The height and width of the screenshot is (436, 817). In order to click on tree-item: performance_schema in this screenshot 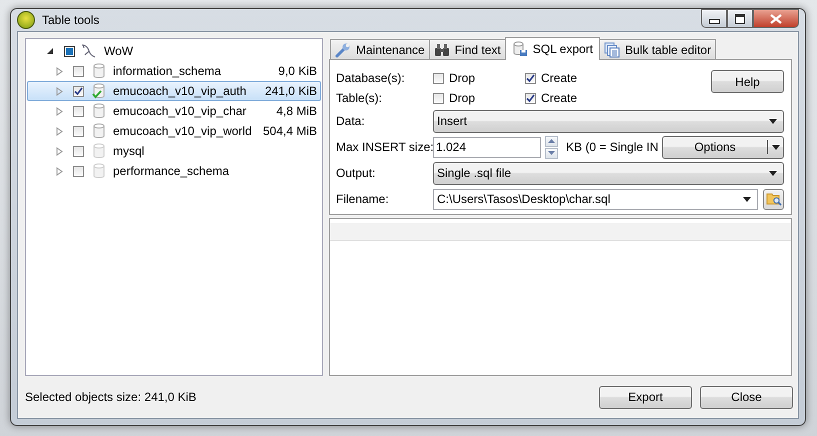, I will do `click(171, 171)`.